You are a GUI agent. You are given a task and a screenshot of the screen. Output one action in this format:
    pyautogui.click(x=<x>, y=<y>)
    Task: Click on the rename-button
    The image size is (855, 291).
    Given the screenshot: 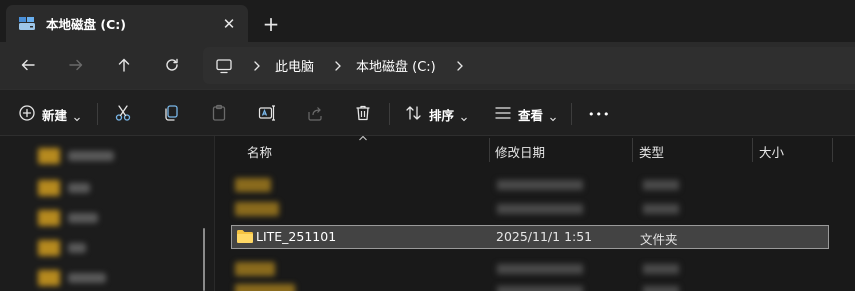 What is the action you would take?
    pyautogui.click(x=267, y=114)
    